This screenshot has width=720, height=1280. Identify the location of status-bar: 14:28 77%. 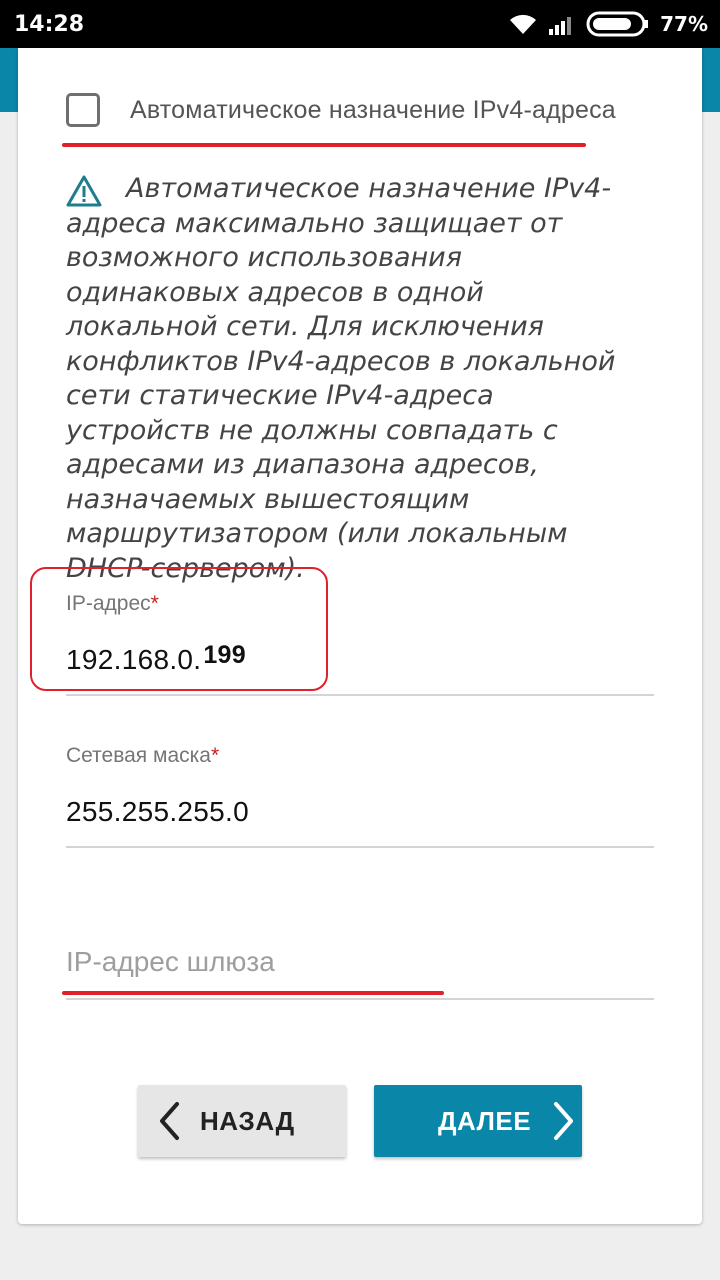
(360, 24).